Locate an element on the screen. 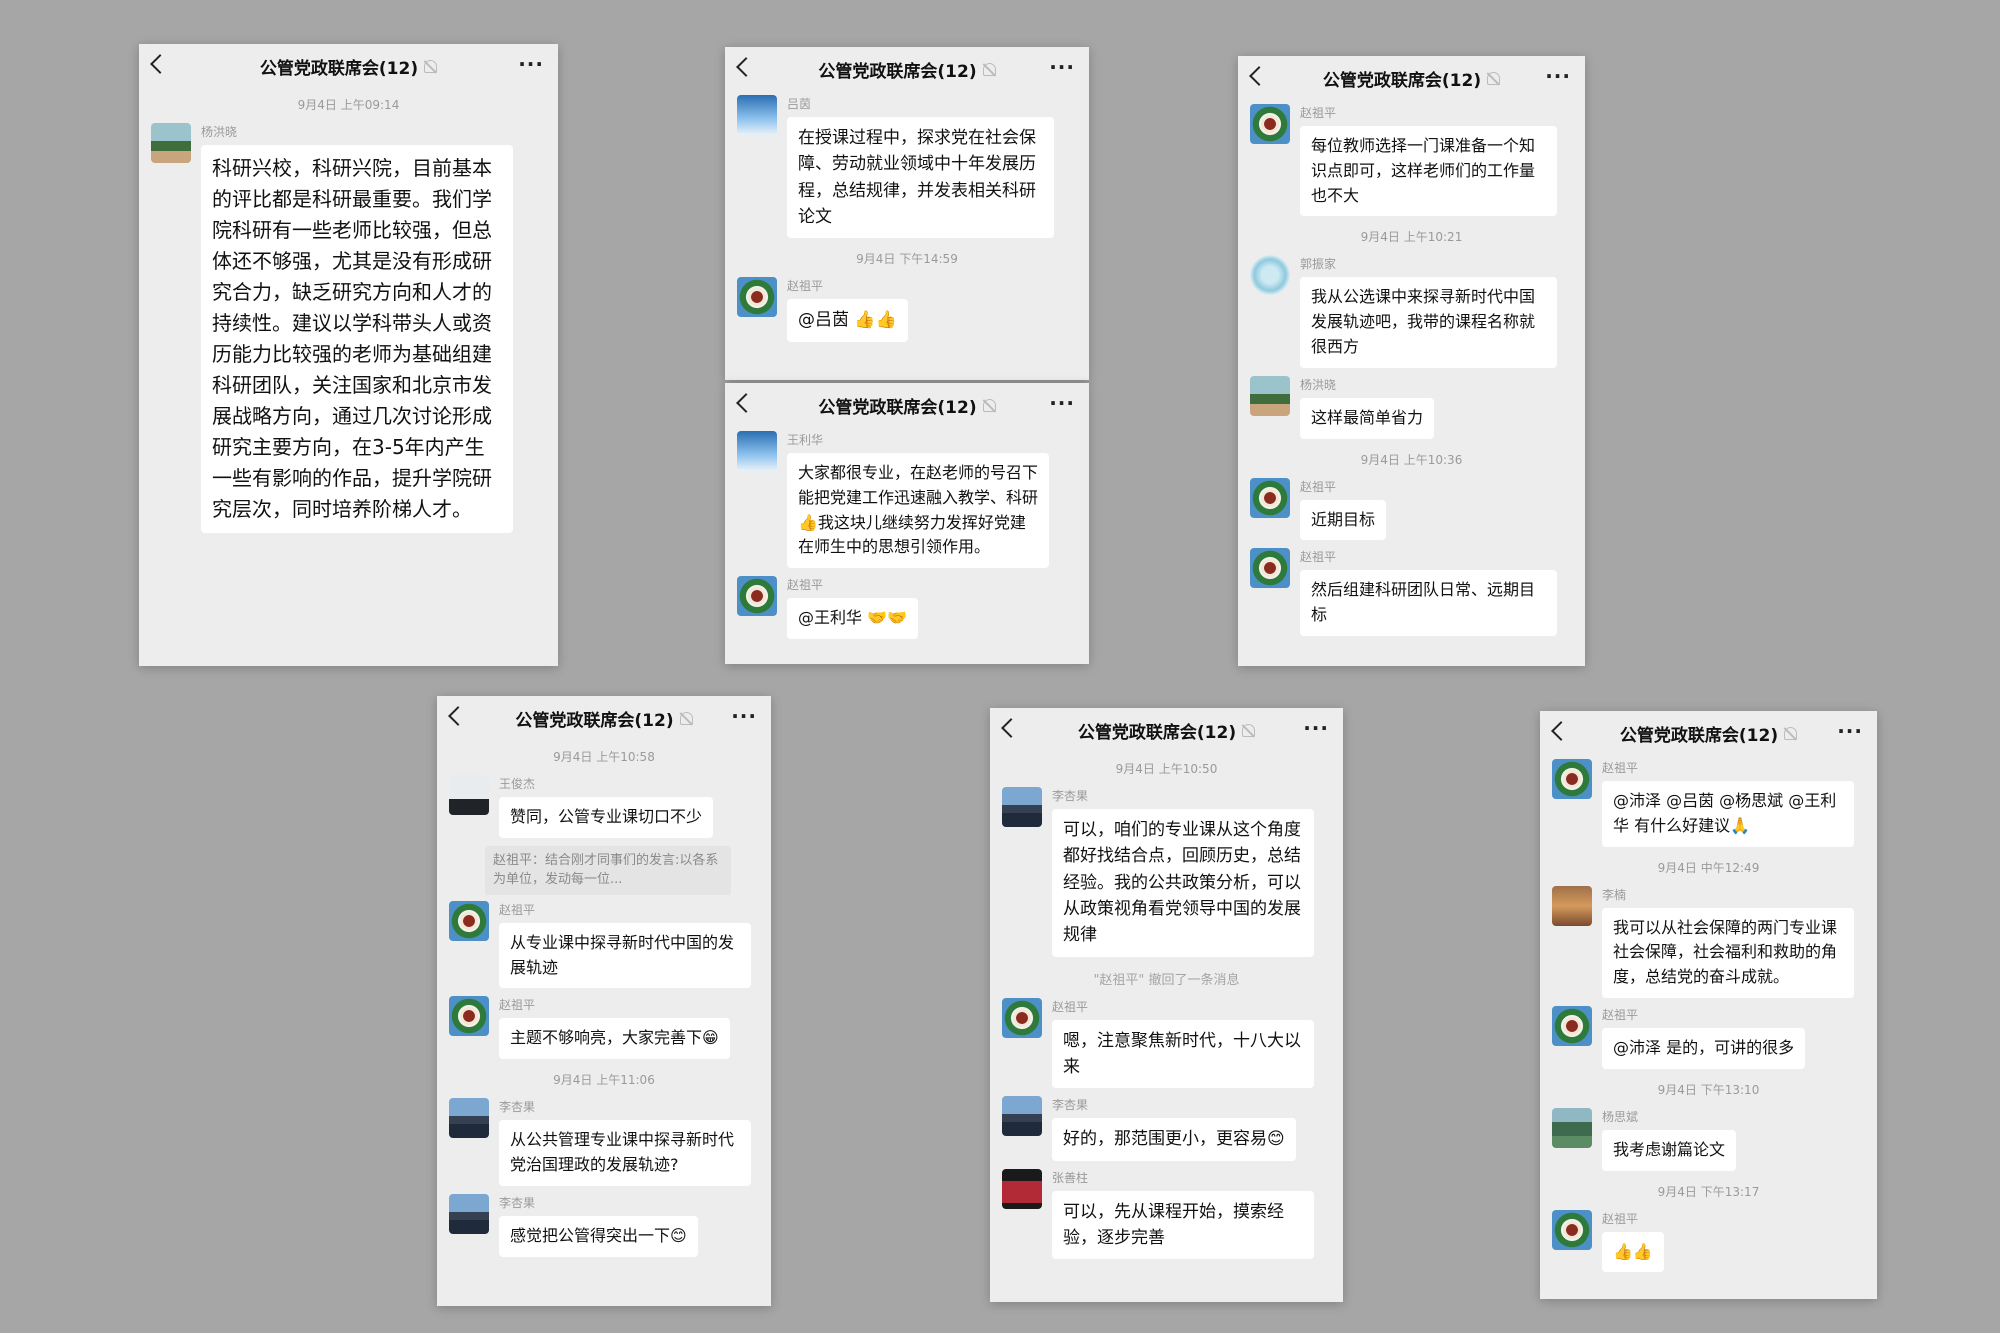 This screenshot has width=2000, height=1333. message-bubble: 这样最简单省力 is located at coordinates (1367, 418).